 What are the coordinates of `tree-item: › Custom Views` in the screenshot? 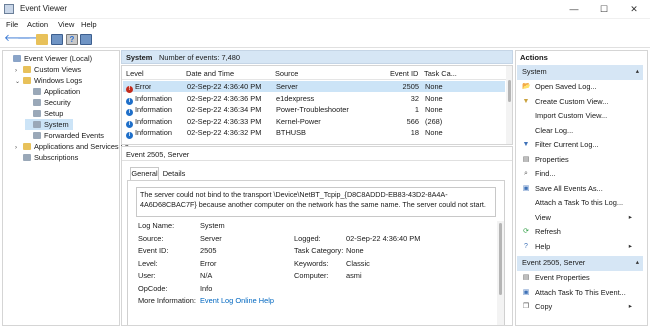 It's located at (50, 69).